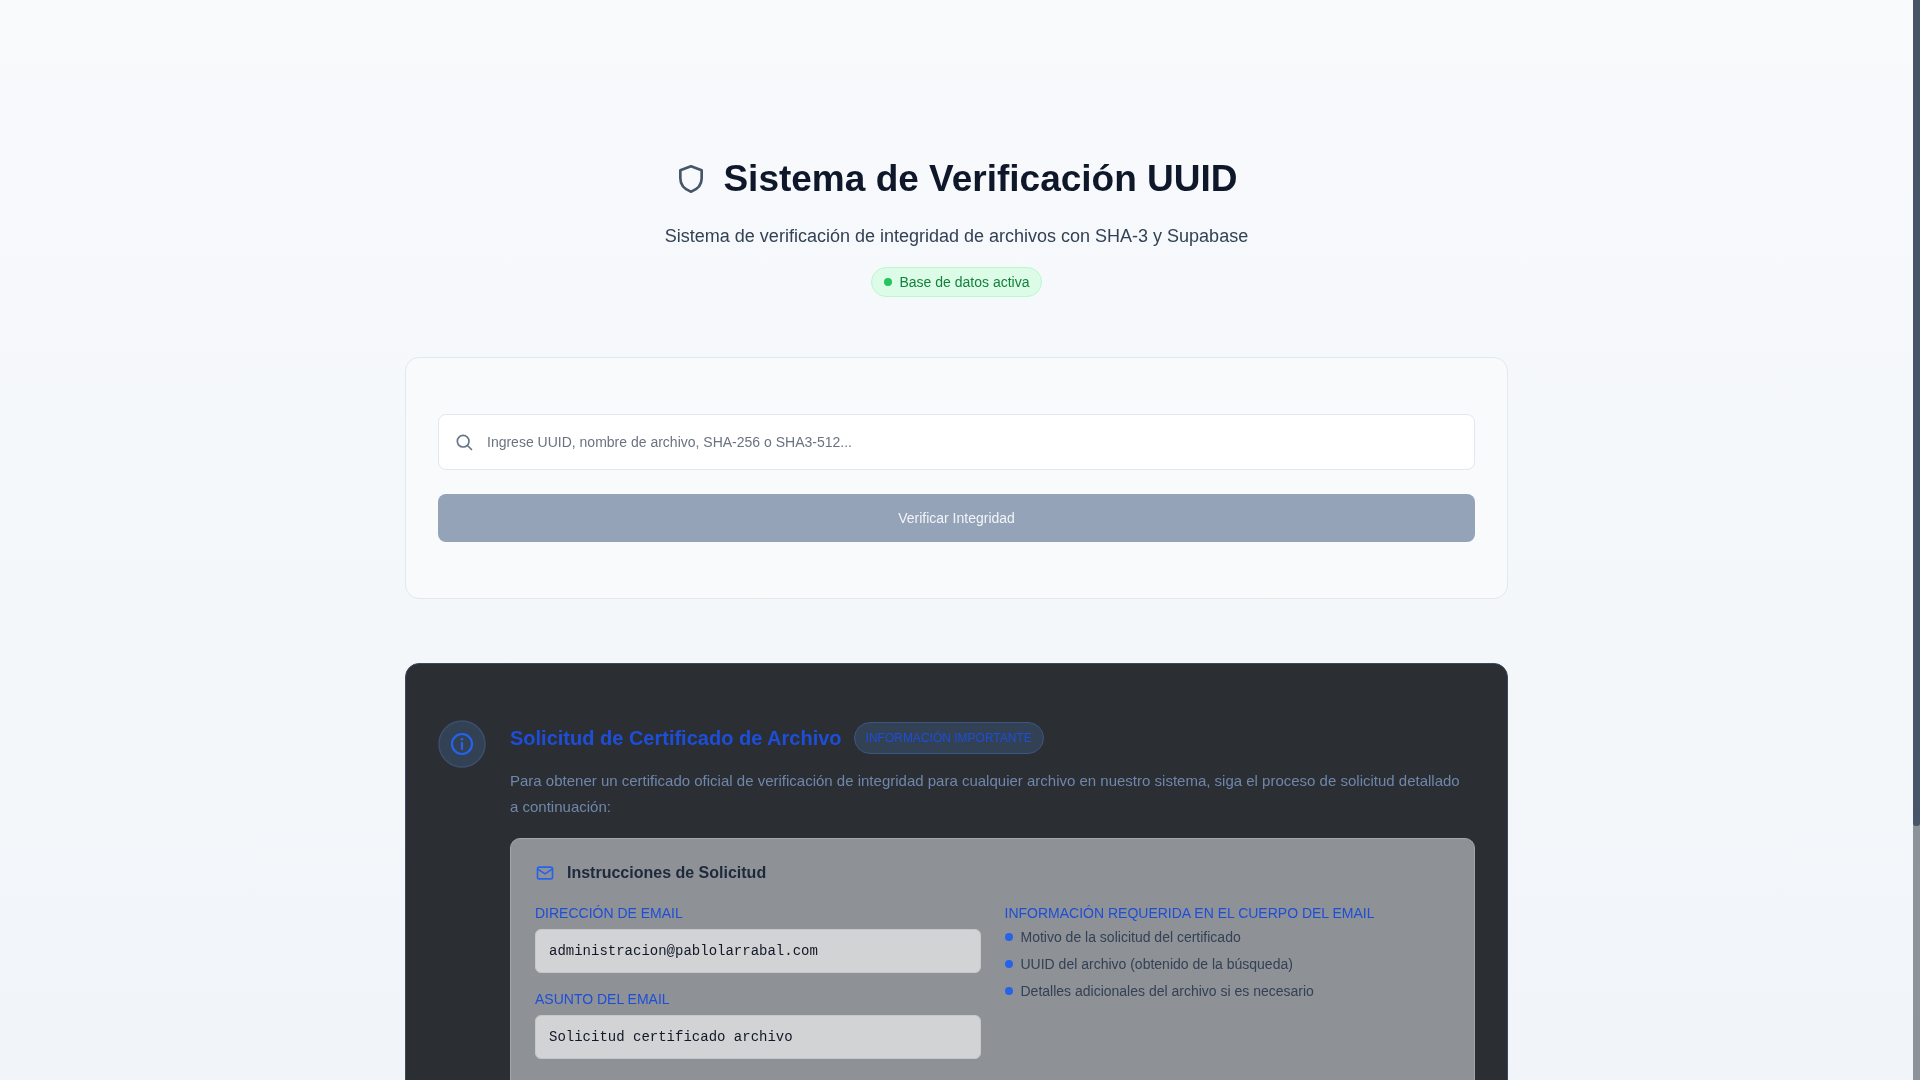 This screenshot has width=1920, height=1080. What do you see at coordinates (980, 179) in the screenshot?
I see `page-title: Sistema de Verificación UUID` at bounding box center [980, 179].